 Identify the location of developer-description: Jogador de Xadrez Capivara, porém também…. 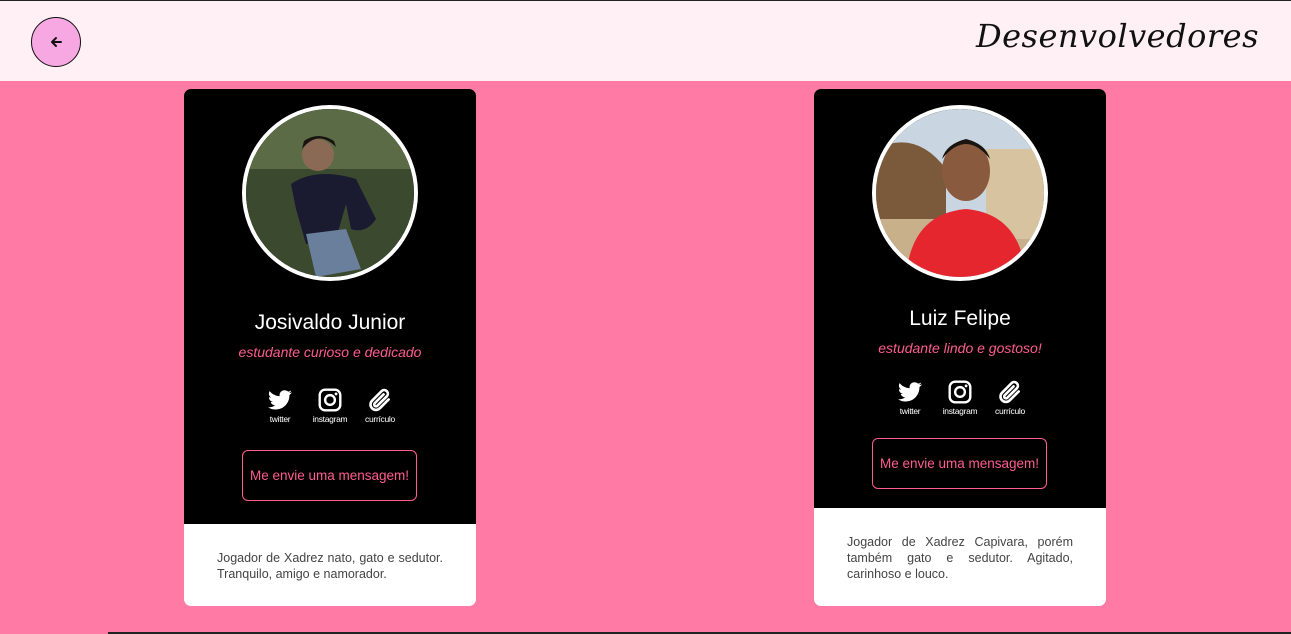
(960, 558).